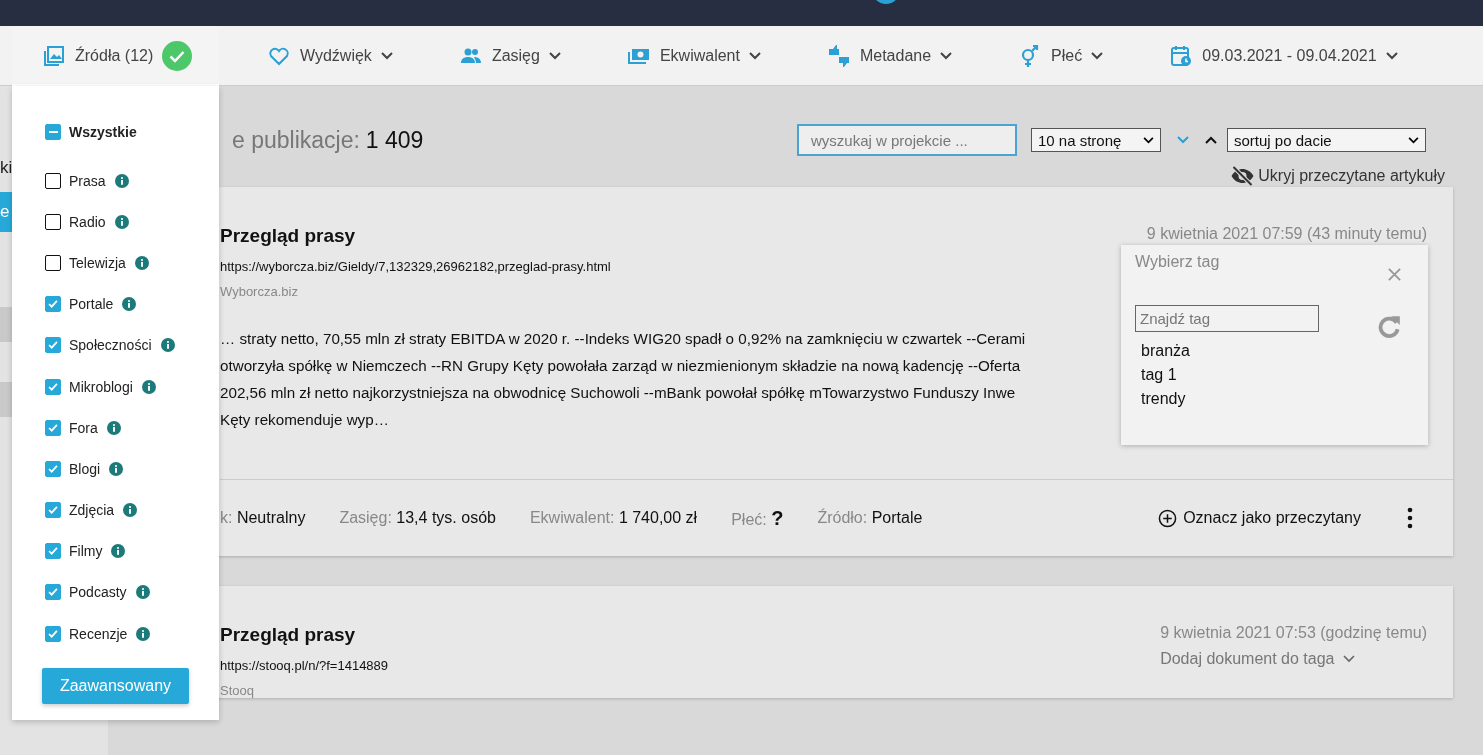 The image size is (1483, 755). I want to click on filter-tab: 09.03.2021 - 09.04.2021, so click(1283, 55).